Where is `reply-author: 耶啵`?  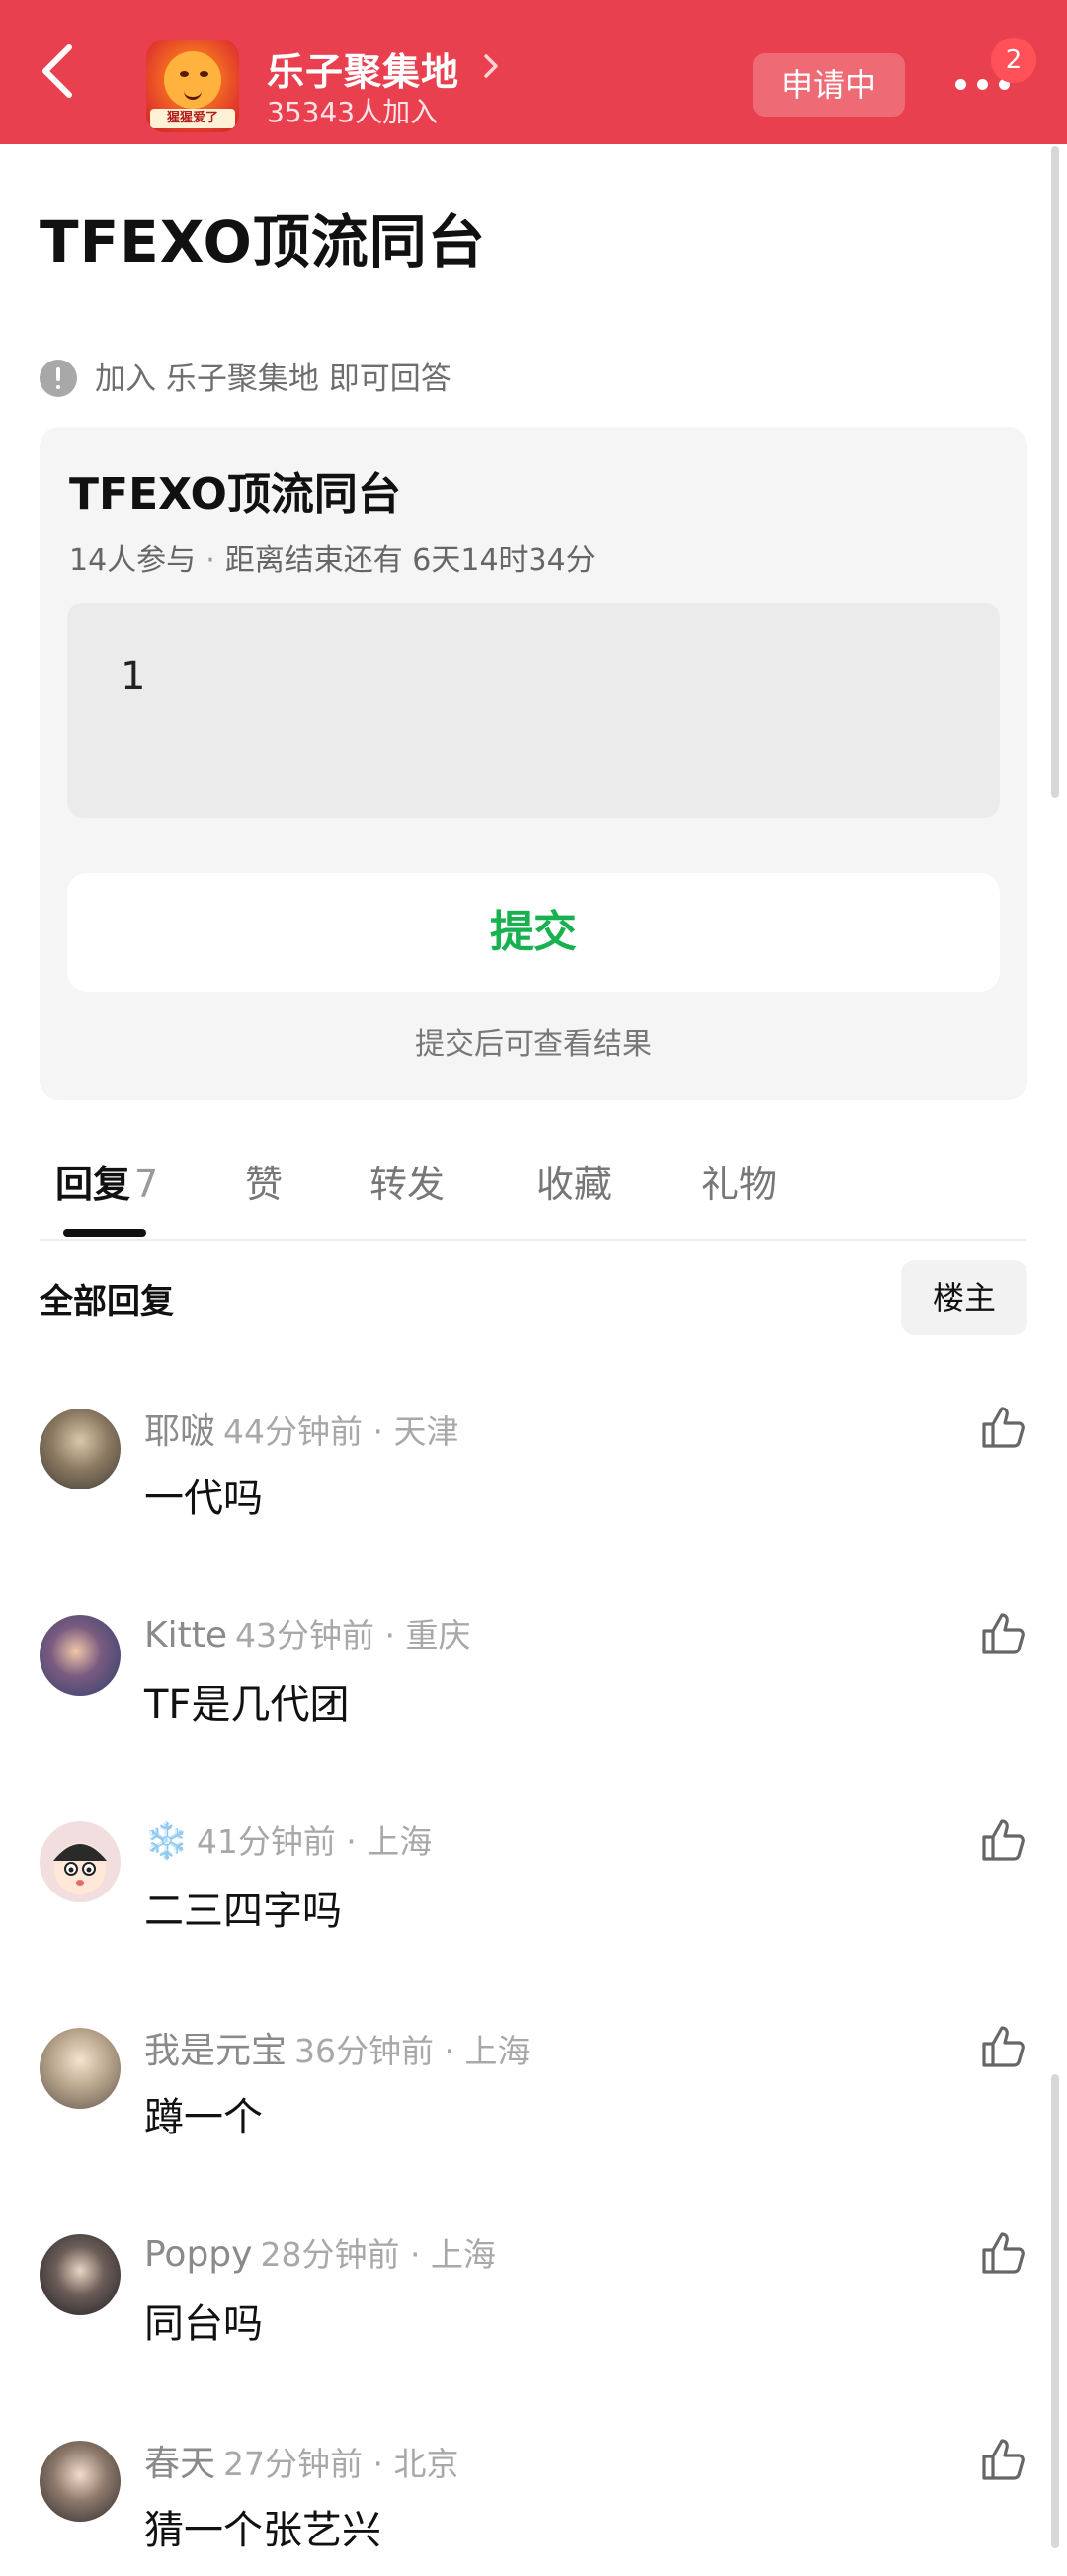
reply-author: 耶啵 is located at coordinates (179, 1431).